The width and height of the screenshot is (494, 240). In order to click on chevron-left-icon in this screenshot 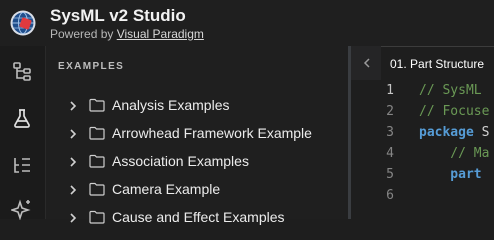, I will do `click(366, 63)`.